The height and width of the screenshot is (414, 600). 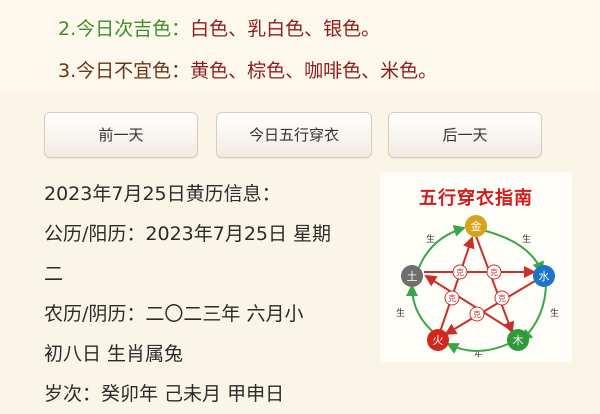 I want to click on metal-node: 金, so click(x=476, y=226).